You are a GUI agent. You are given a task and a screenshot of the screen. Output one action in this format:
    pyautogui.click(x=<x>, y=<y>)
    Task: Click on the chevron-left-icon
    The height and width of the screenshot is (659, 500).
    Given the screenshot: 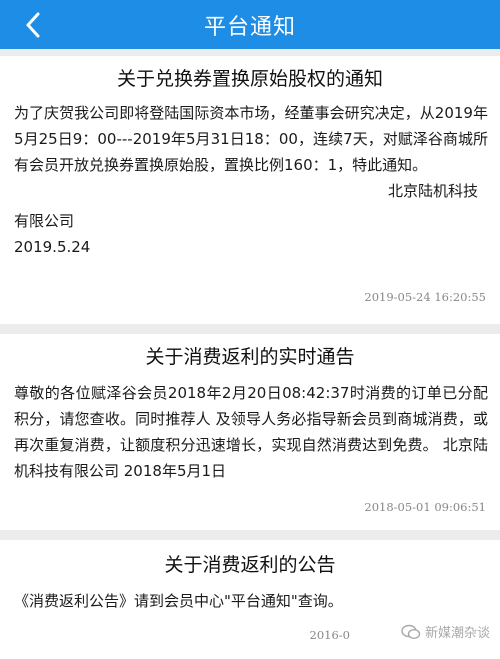 What is the action you would take?
    pyautogui.click(x=33, y=25)
    